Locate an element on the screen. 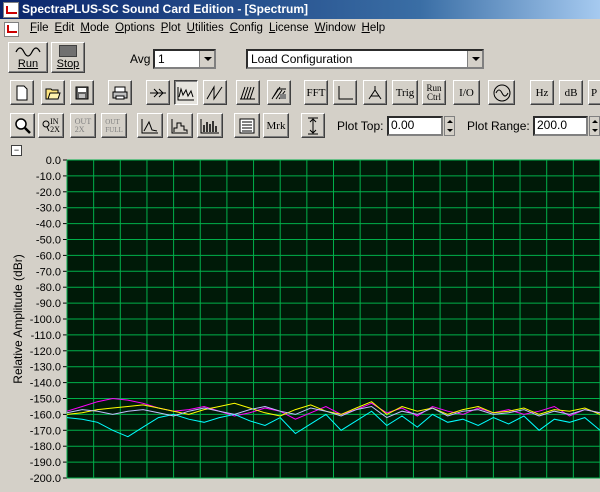 This screenshot has width=600, height=492. y-tick-label: -110.0 is located at coordinates (46, 336).